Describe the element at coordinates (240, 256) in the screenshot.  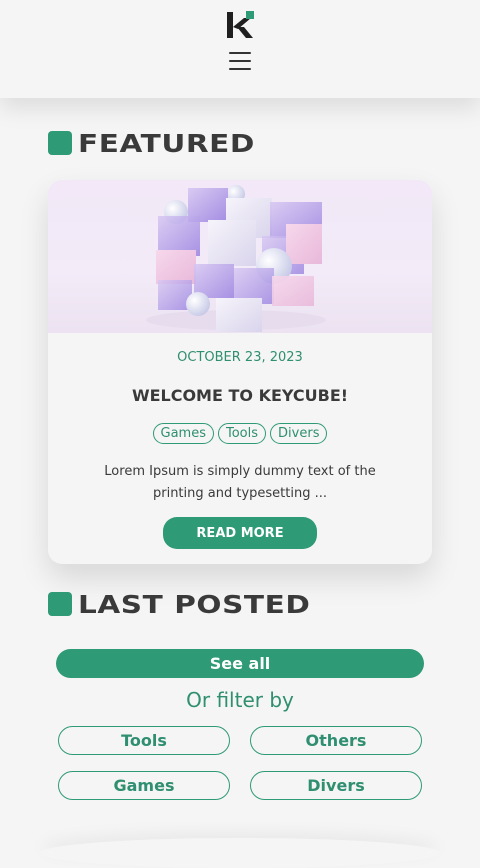
I see `glass-cube-image` at that location.